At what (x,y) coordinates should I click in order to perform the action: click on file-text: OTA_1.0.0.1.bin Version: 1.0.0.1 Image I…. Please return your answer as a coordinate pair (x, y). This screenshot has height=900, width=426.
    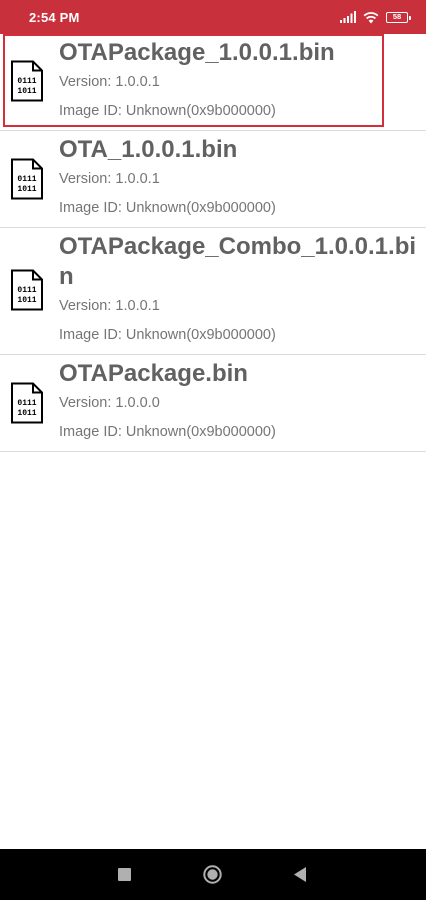
    Looking at the image, I should click on (213, 177).